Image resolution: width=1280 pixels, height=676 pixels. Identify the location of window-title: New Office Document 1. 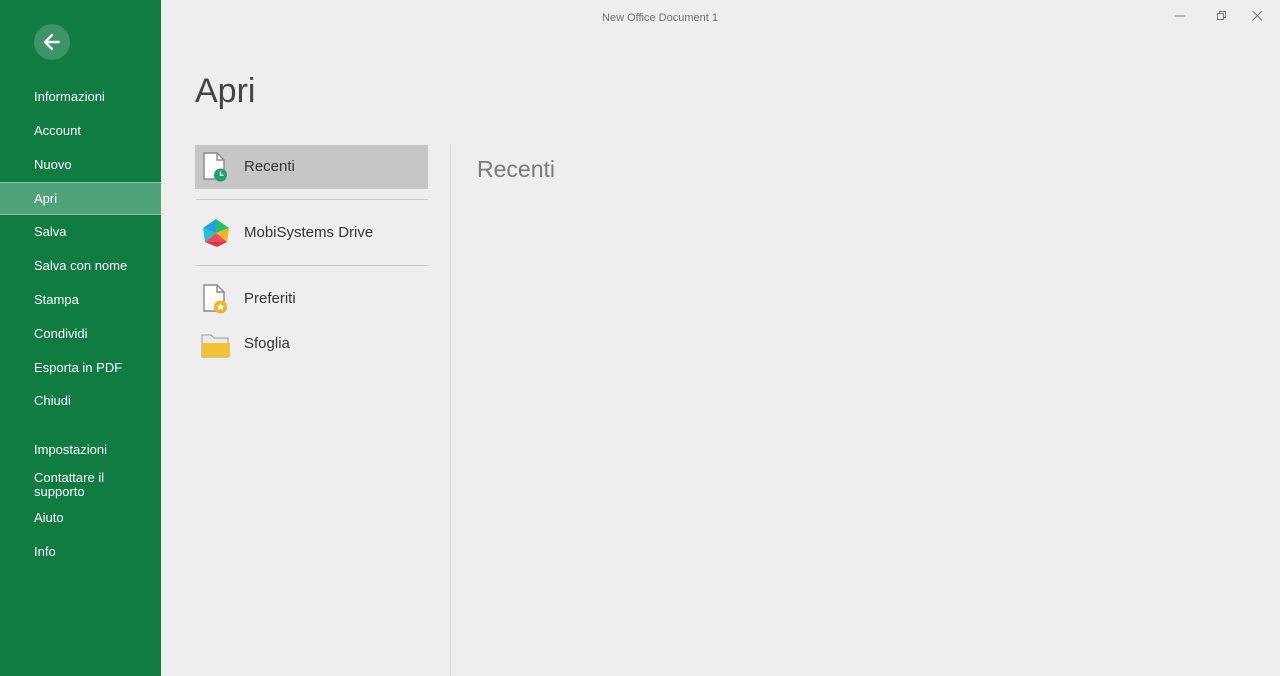
(660, 18).